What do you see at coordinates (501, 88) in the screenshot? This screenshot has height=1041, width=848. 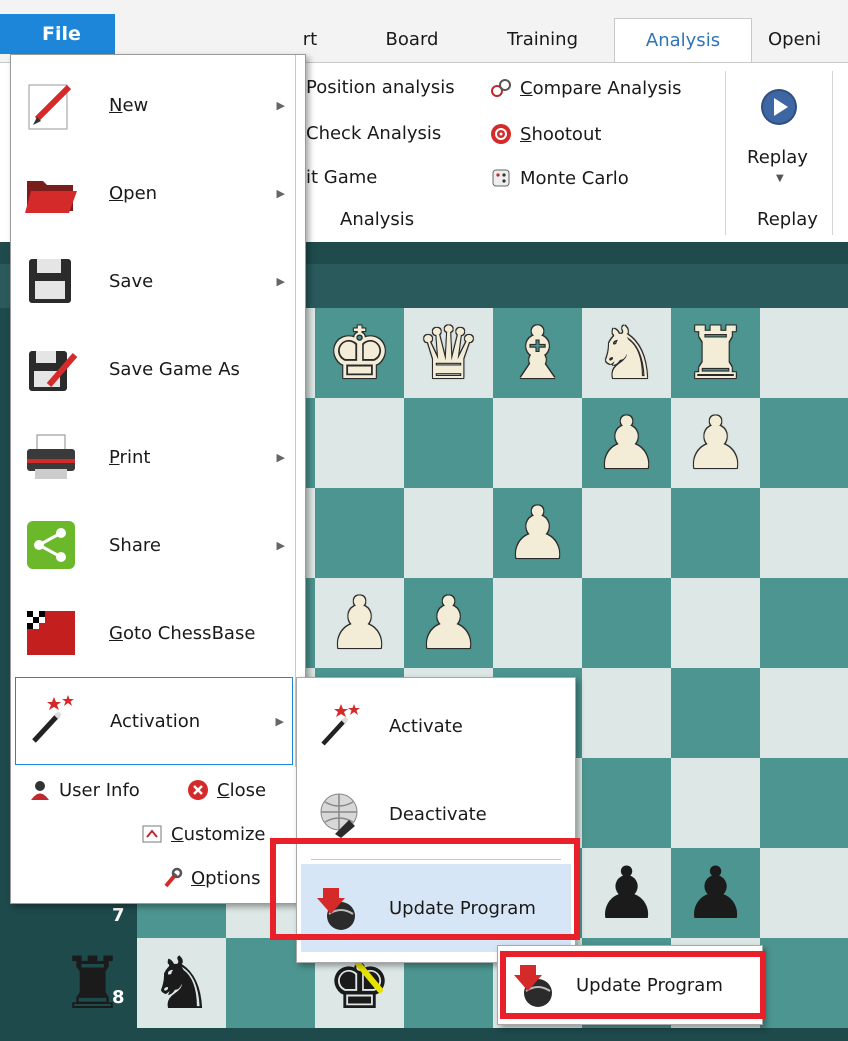 I see `compare-icon` at bounding box center [501, 88].